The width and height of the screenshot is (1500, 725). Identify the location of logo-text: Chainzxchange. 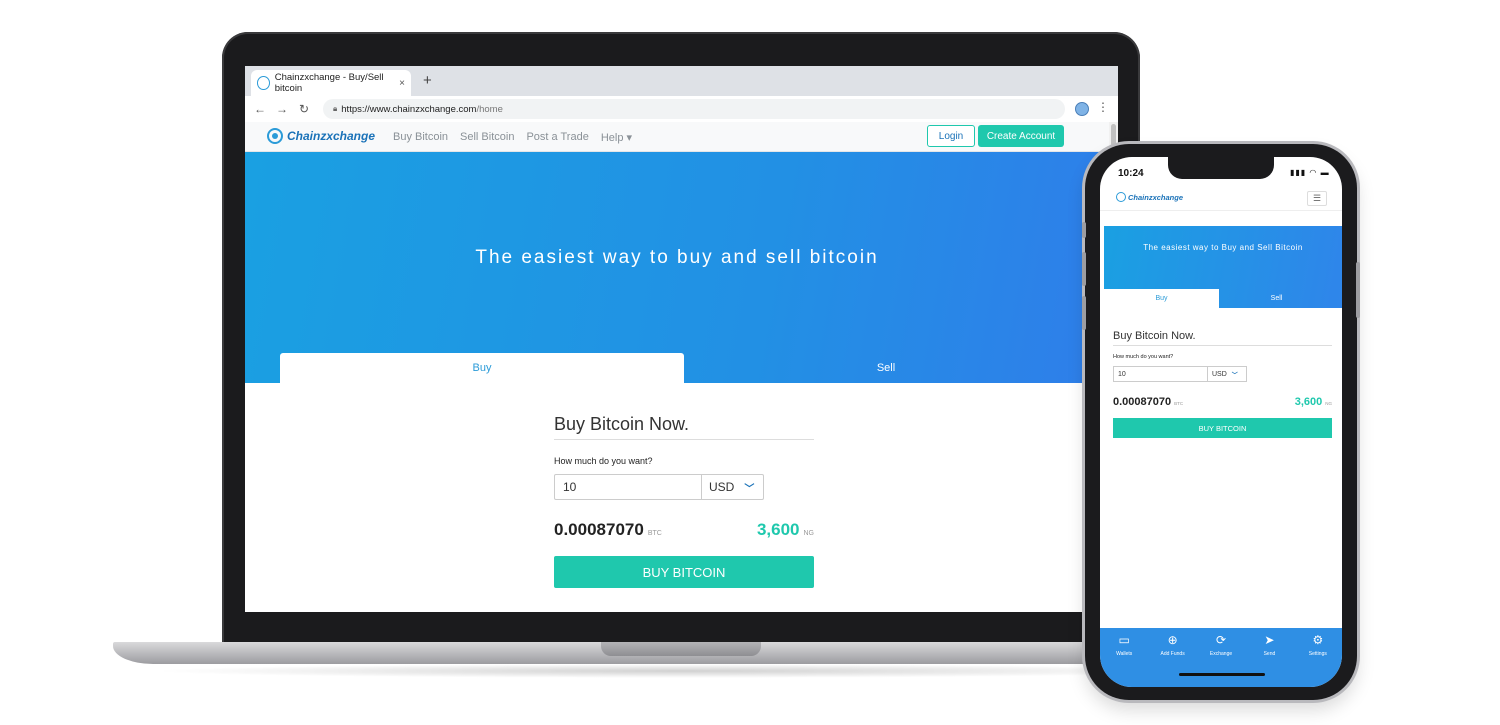
(331, 136).